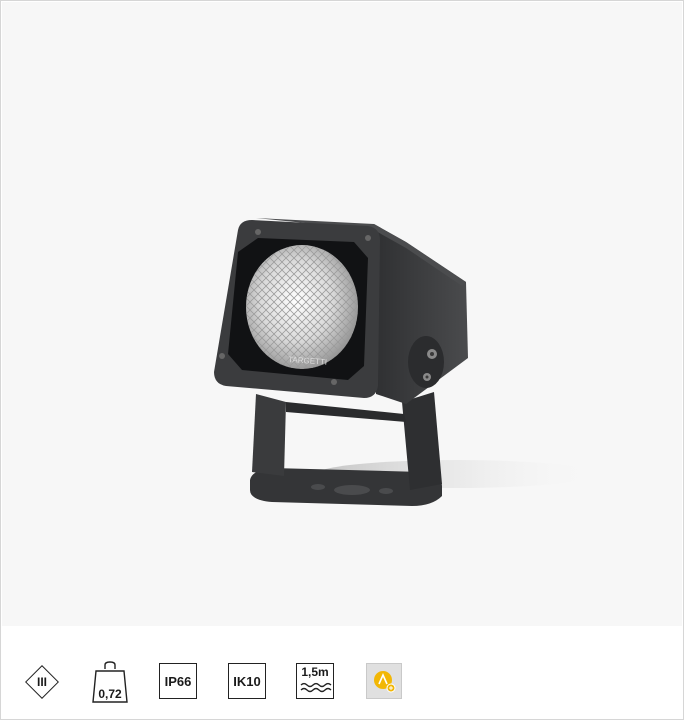 Image resolution: width=684 pixels, height=720 pixels. I want to click on spec-icons-bar: III 0,72 IP66 IK10 1,5m, so click(342, 683).